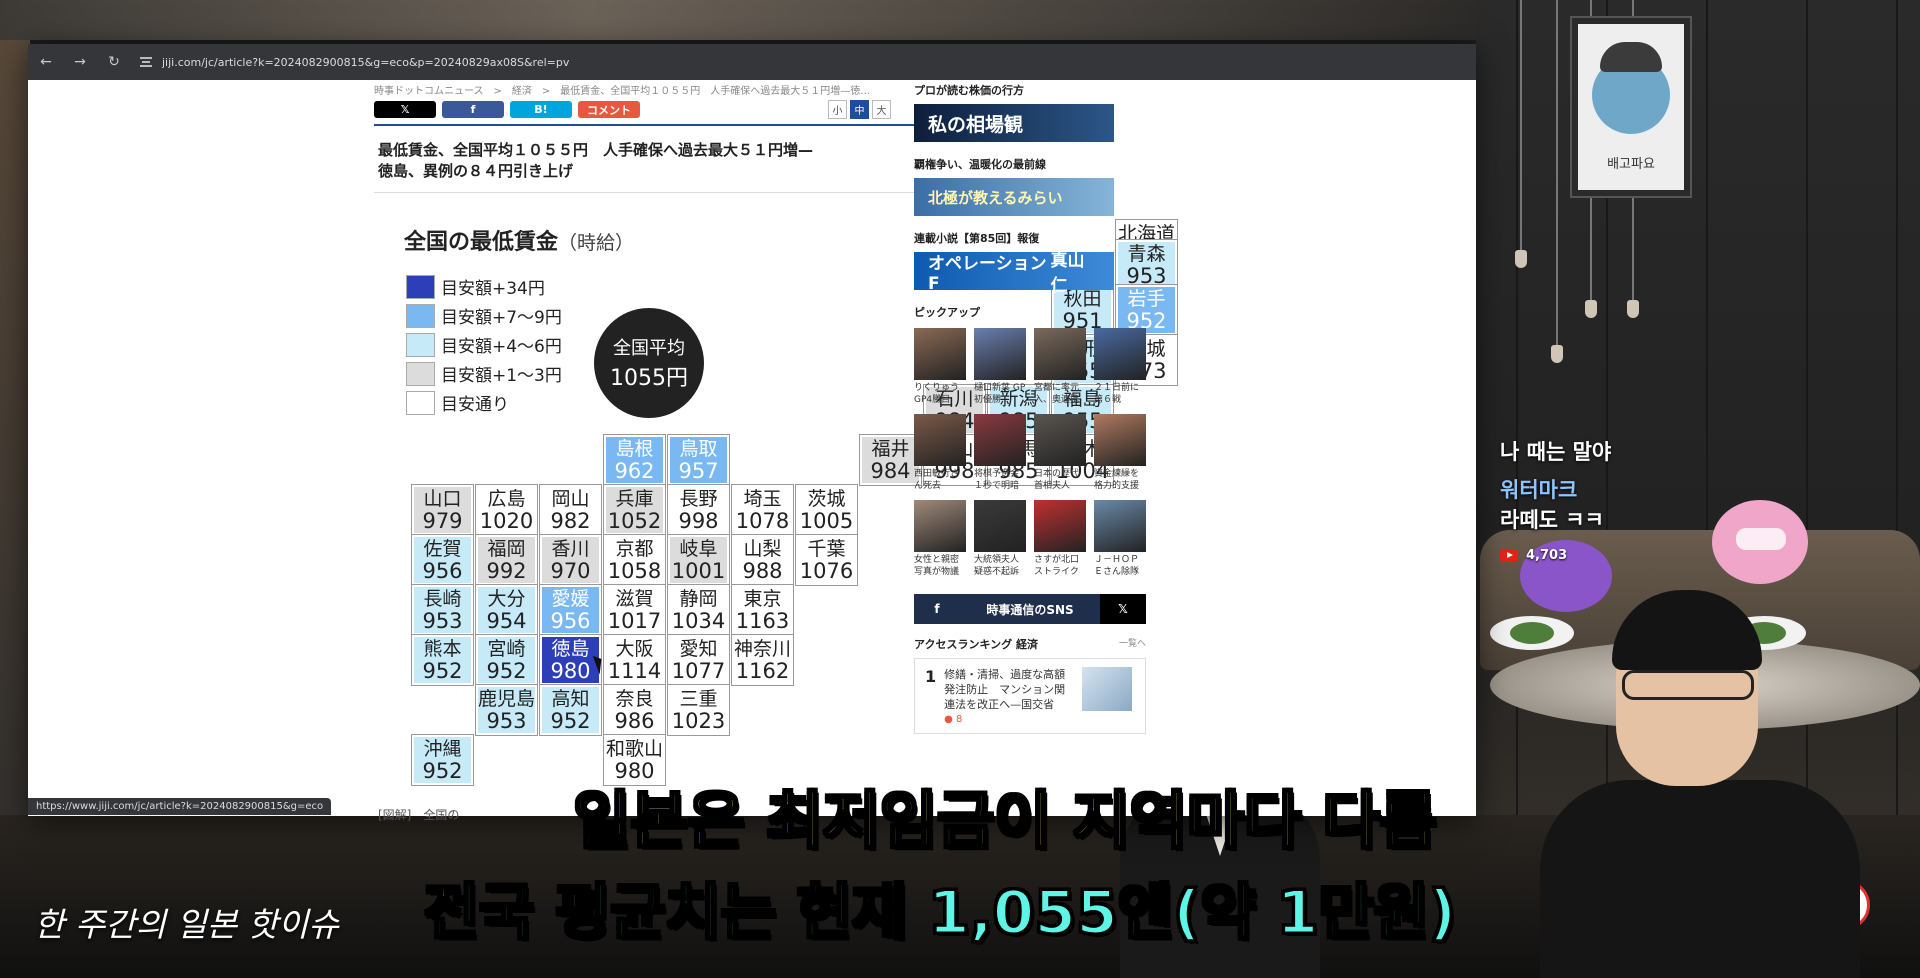 The image size is (1920, 978). I want to click on pickup-caption: ２１日前に 第６戦, so click(1120, 395).